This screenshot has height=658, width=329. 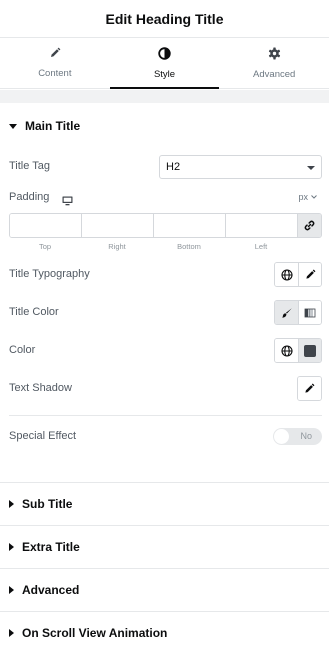 I want to click on section-extra-title-label: Extra Title, so click(x=51, y=547).